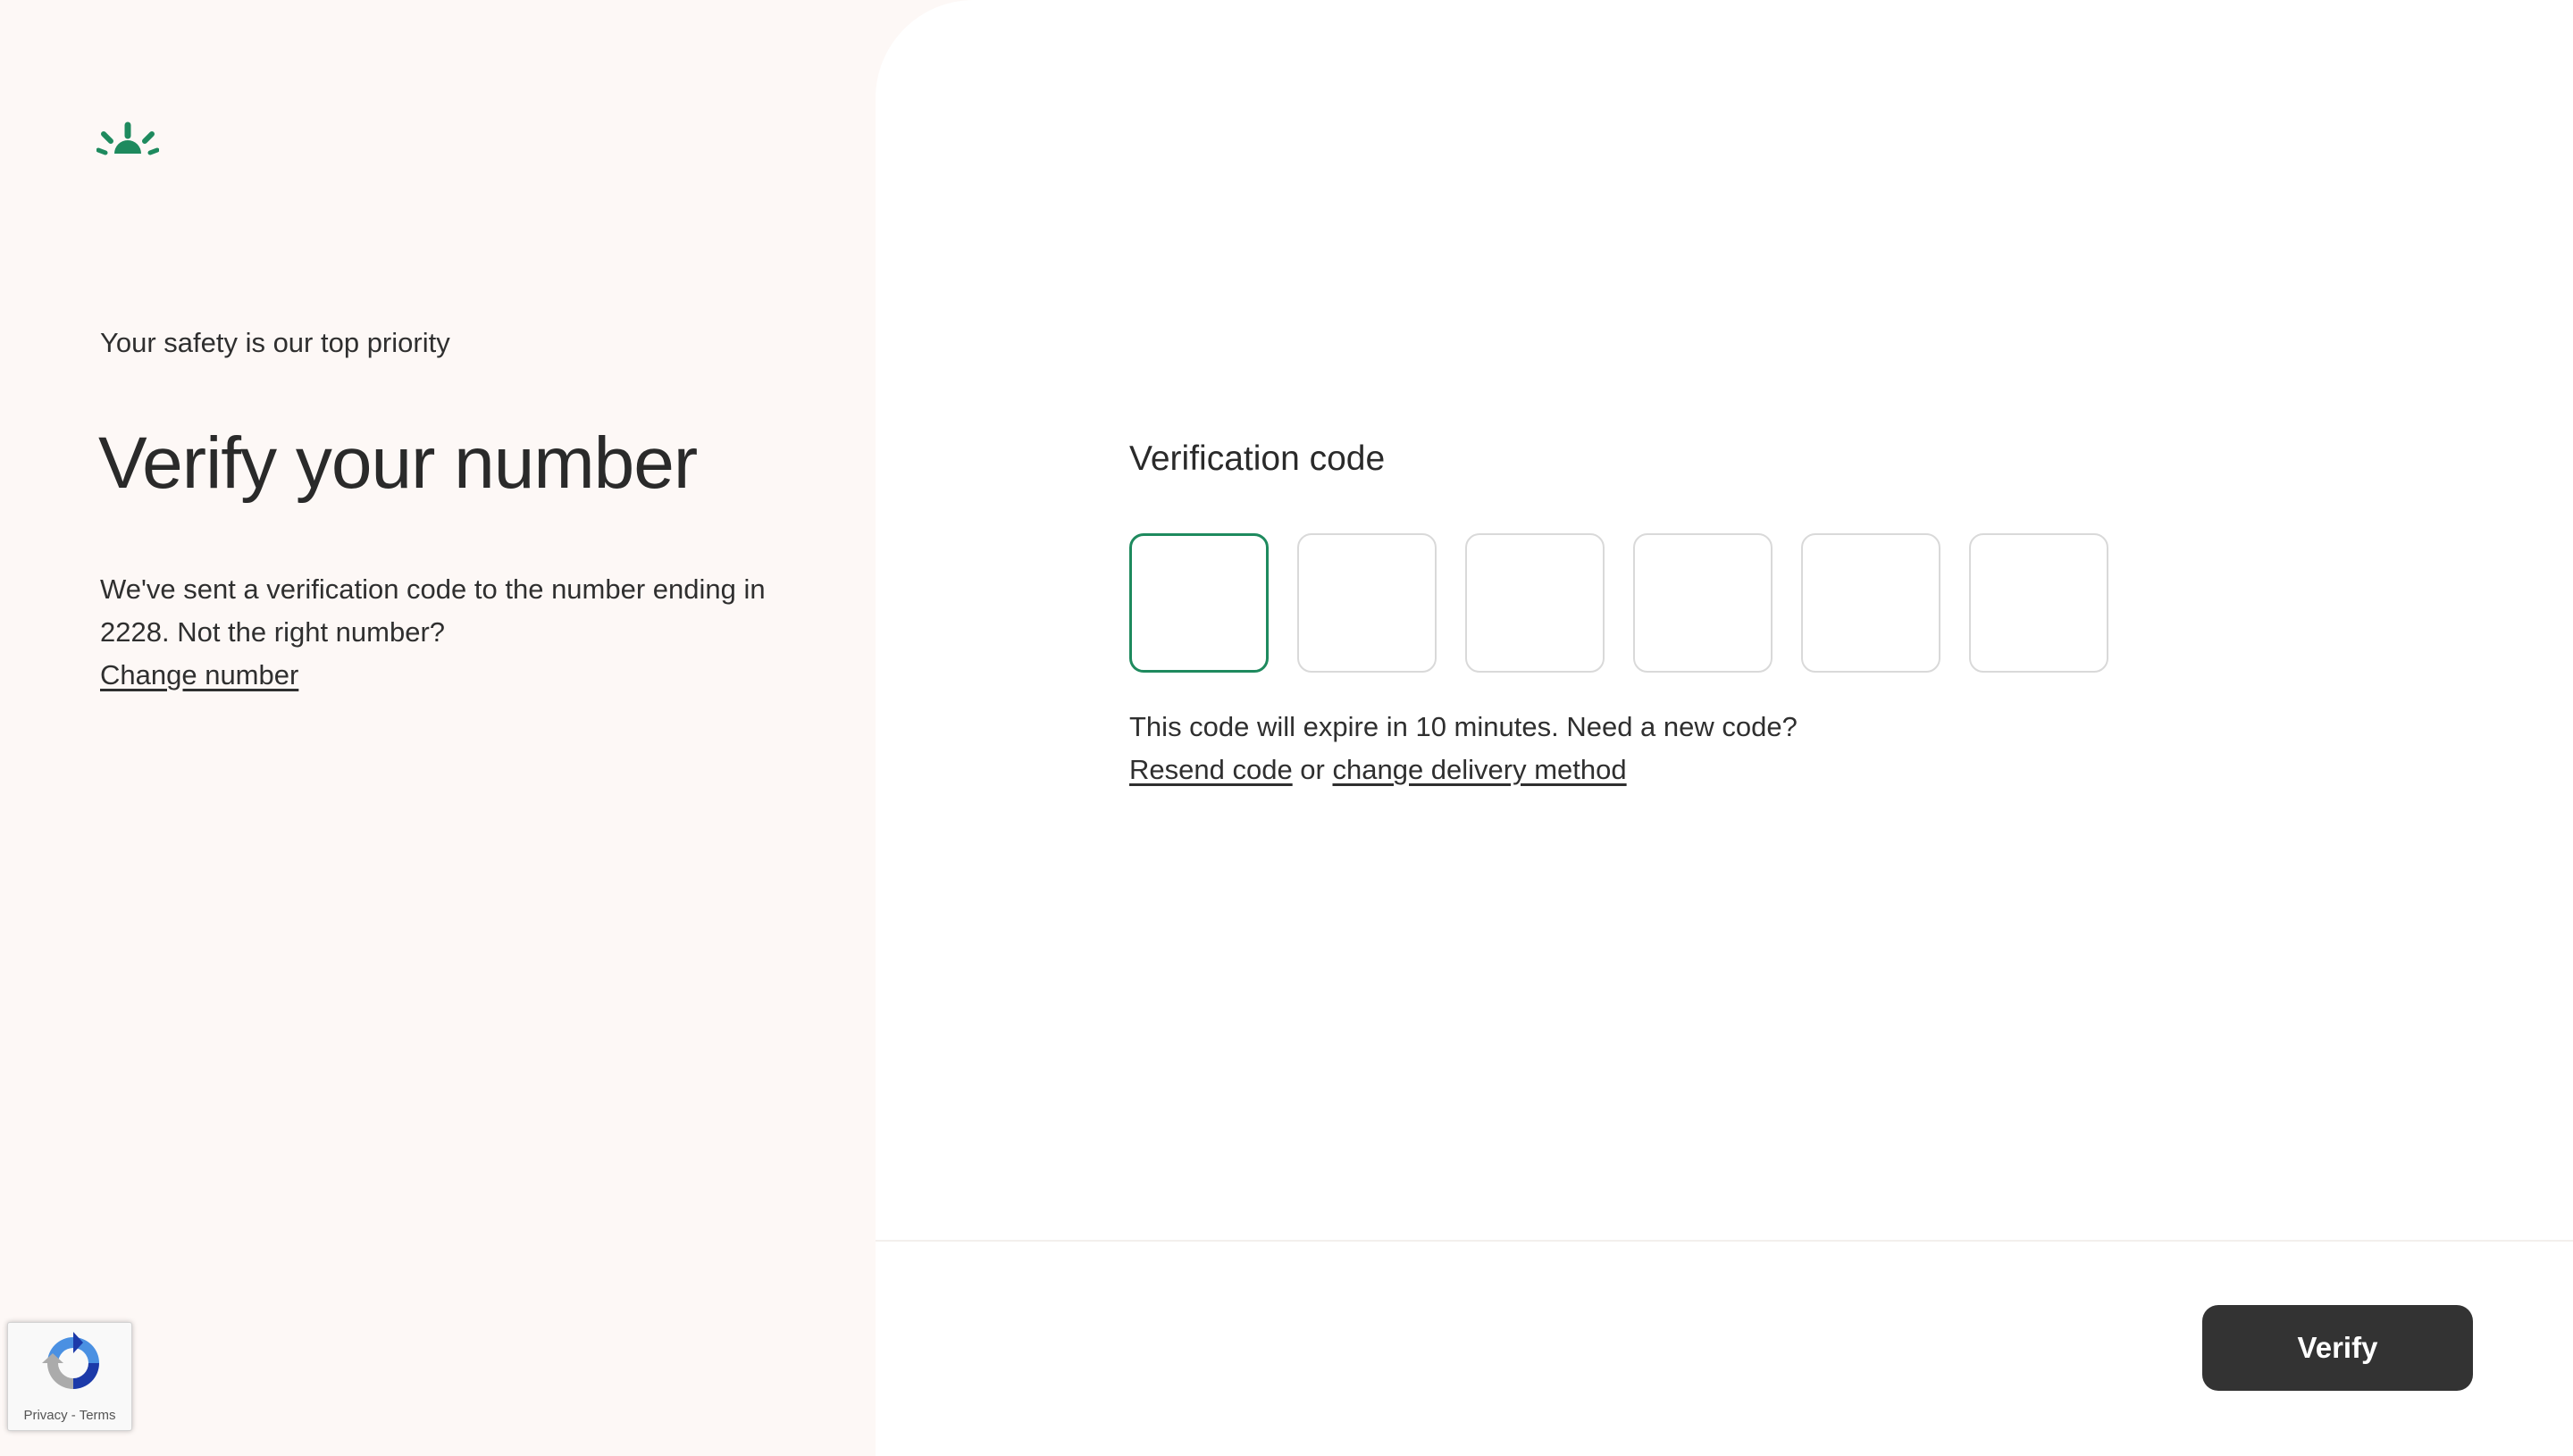  Describe the element at coordinates (2337, 1348) in the screenshot. I see `verify-button: Verify` at that location.